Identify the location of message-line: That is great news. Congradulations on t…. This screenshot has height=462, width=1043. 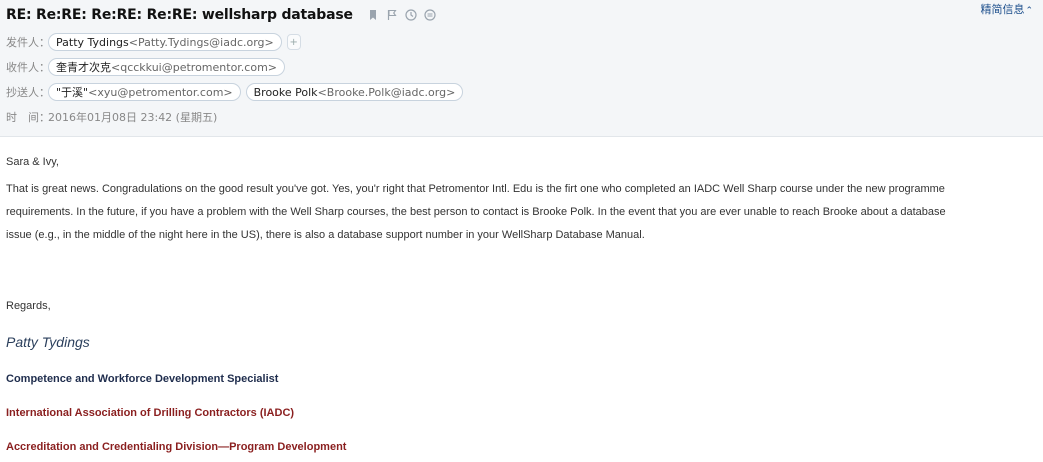
(475, 189).